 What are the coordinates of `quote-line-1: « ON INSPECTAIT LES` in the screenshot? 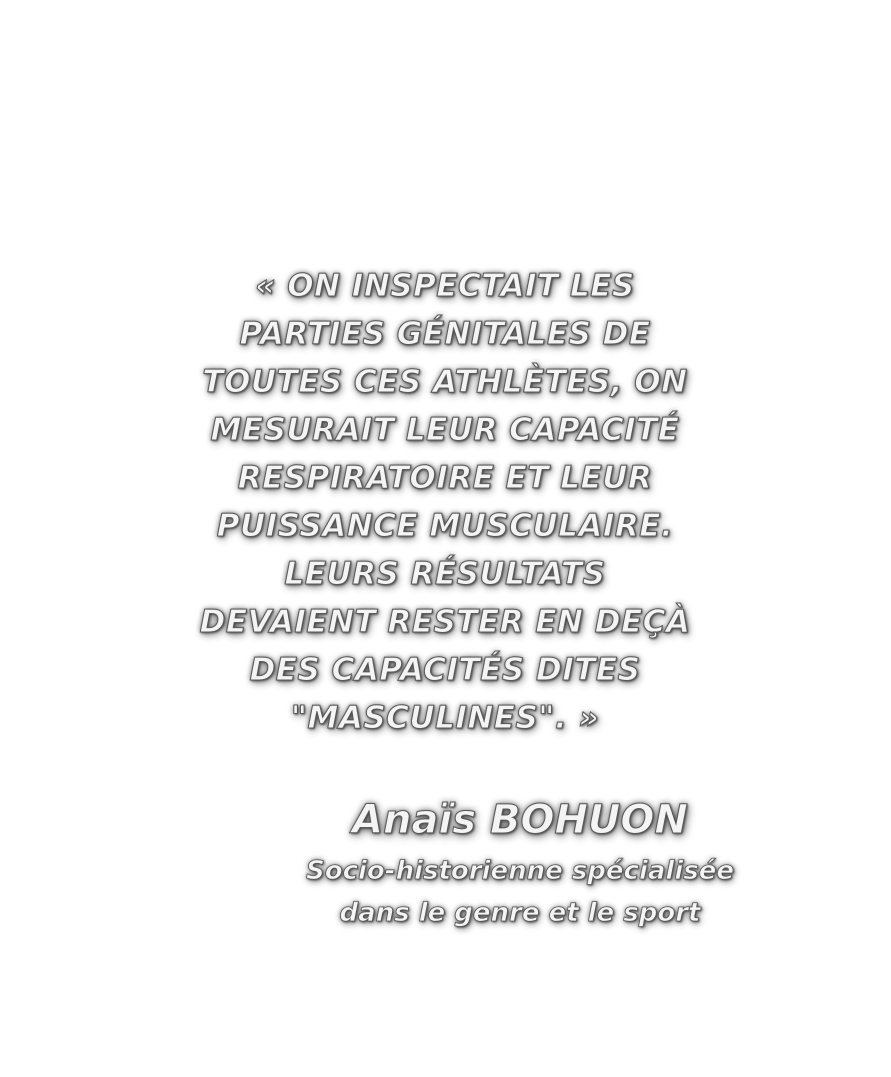 It's located at (445, 286).